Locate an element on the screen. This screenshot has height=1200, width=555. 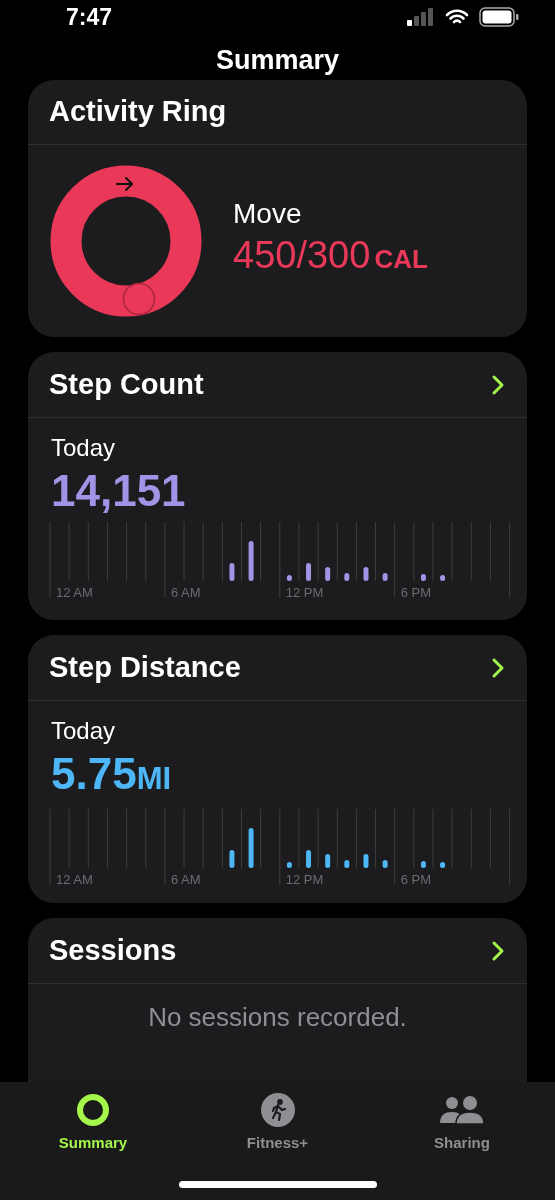
tab: Sharing is located at coordinates (462, 1123).